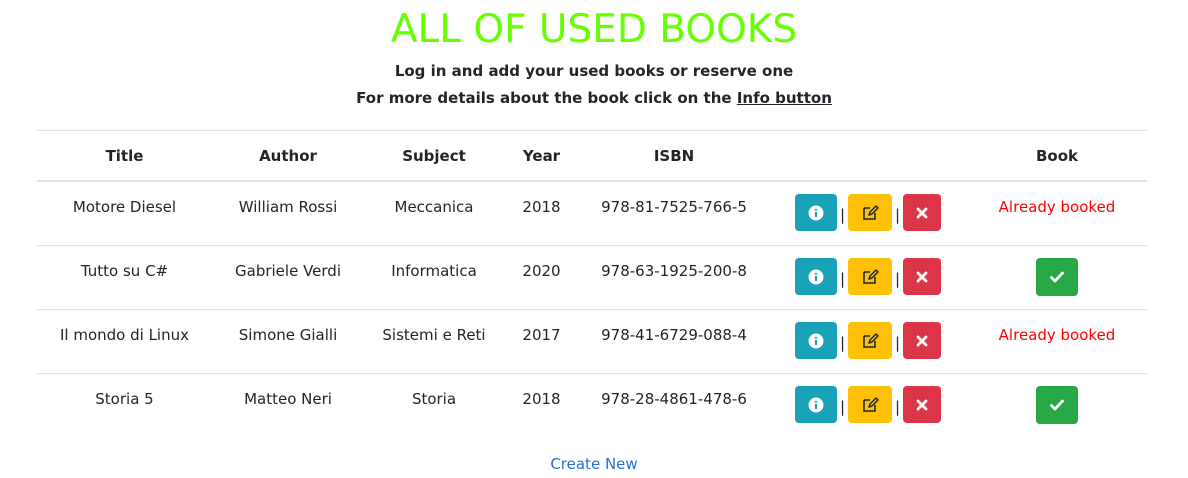 This screenshot has width=1188, height=478. I want to click on book-subject: Storia, so click(434, 399).